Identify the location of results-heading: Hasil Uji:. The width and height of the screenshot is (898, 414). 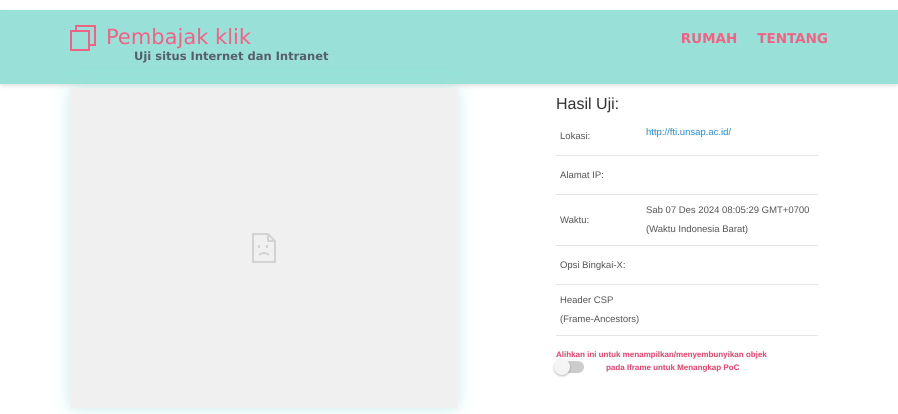
(588, 105).